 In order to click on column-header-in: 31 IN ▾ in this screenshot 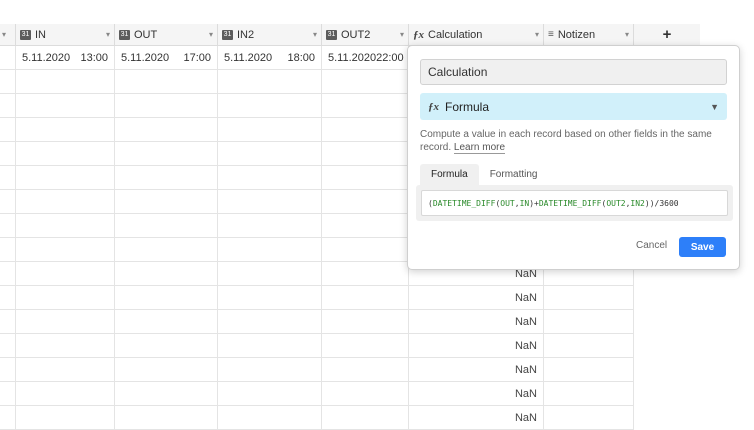, I will do `click(65, 35)`.